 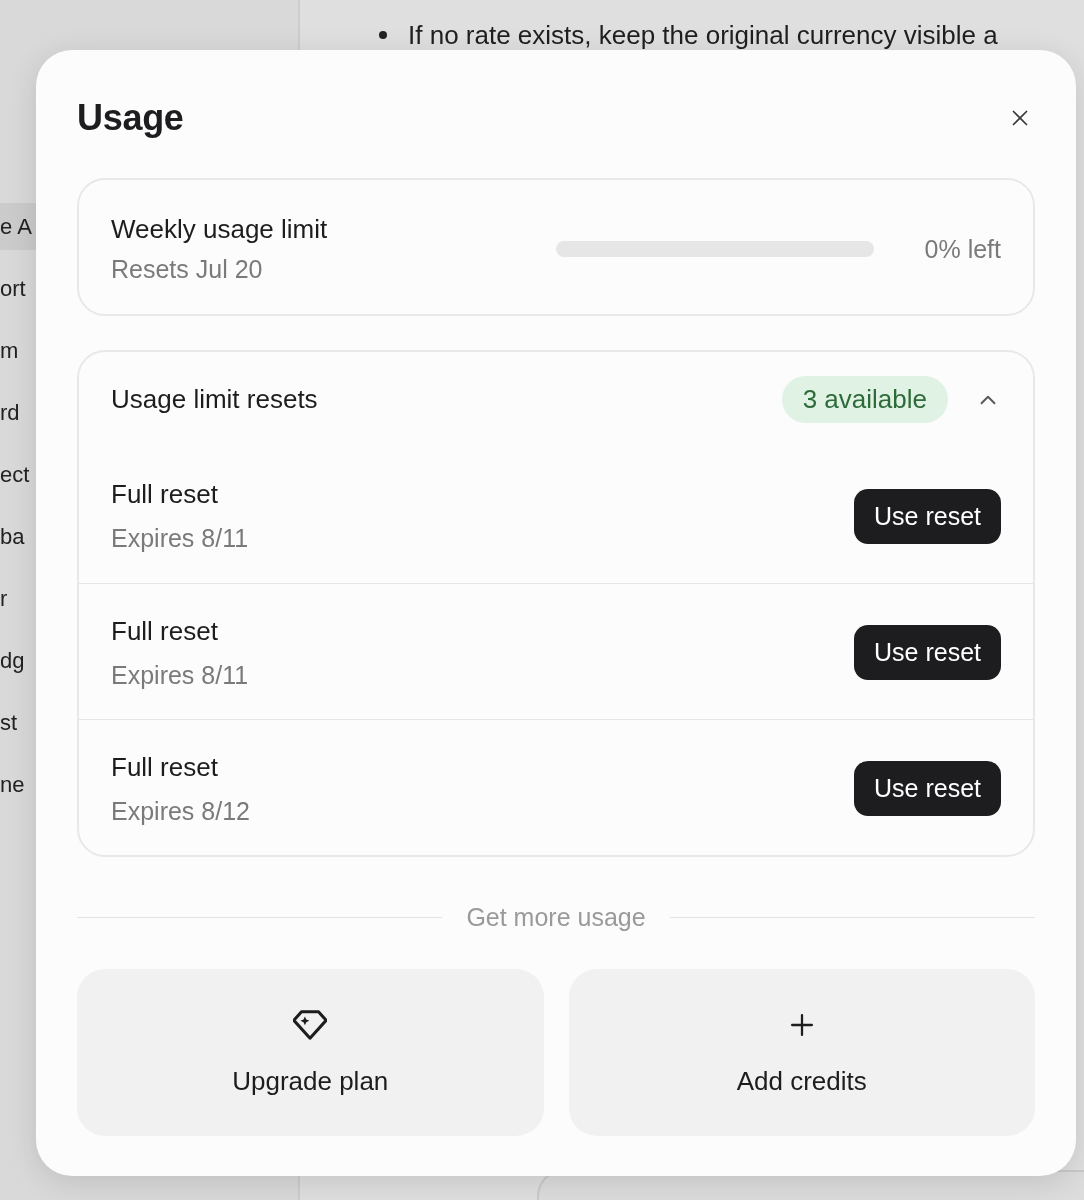 I want to click on sidebar-item: e A, so click(x=18, y=226).